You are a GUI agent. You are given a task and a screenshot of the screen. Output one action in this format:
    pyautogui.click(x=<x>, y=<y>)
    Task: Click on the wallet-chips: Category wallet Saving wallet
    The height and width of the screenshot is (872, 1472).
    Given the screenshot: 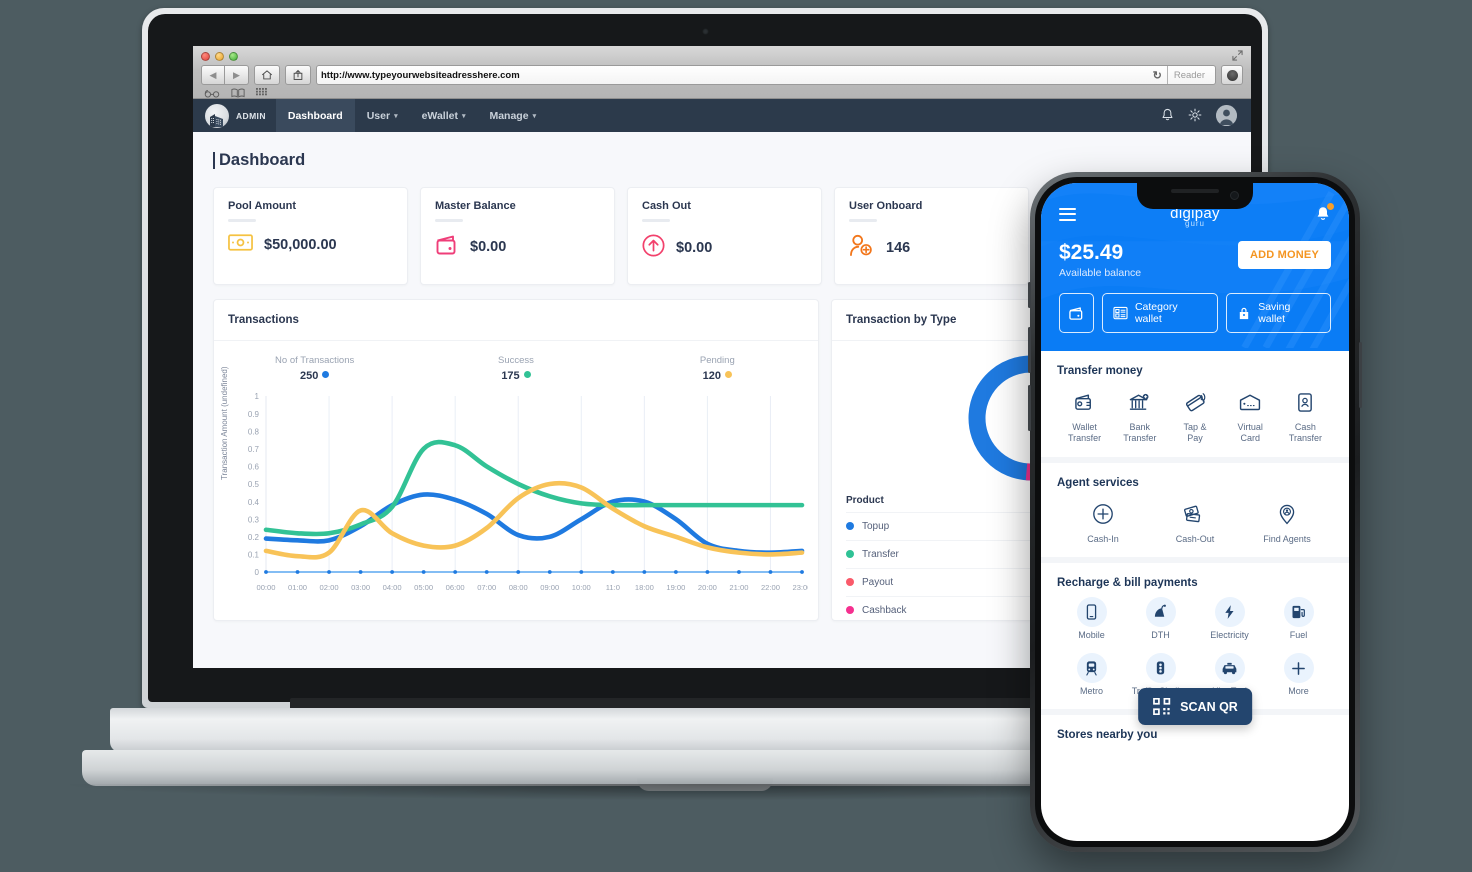 What is the action you would take?
    pyautogui.click(x=1195, y=313)
    